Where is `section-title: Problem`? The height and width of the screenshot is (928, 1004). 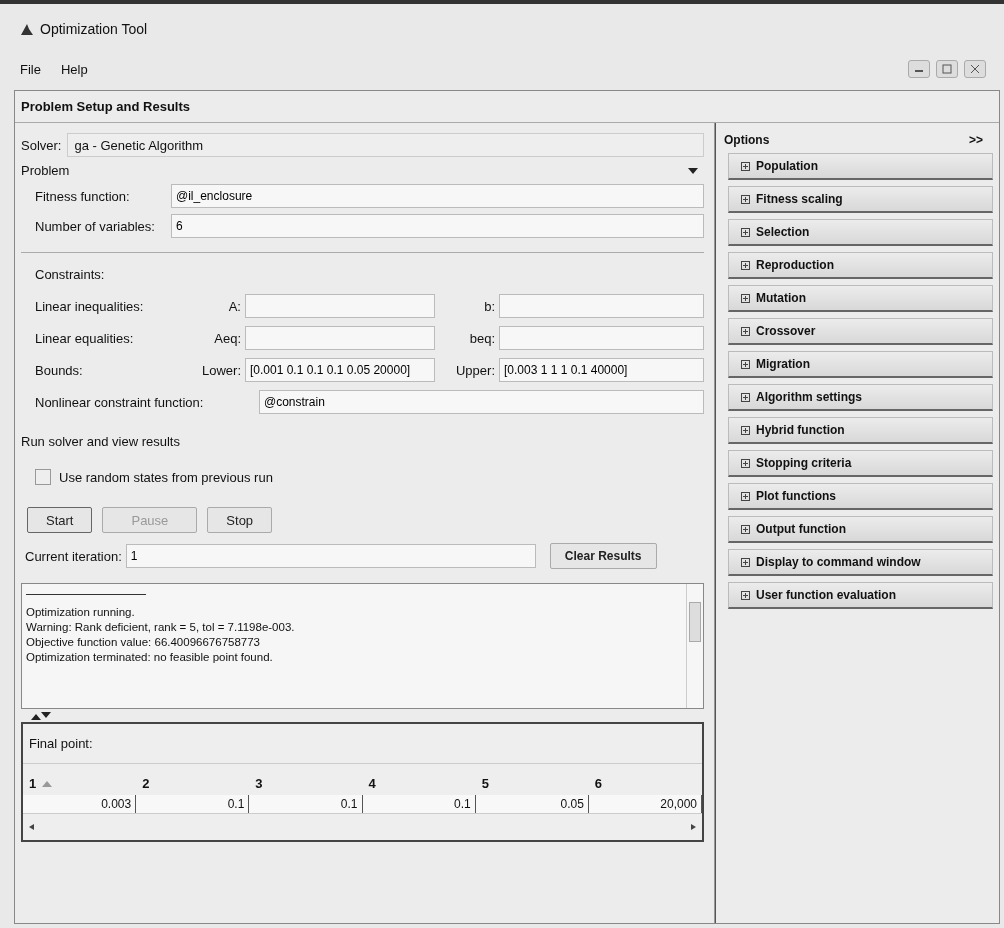 section-title: Problem is located at coordinates (45, 170).